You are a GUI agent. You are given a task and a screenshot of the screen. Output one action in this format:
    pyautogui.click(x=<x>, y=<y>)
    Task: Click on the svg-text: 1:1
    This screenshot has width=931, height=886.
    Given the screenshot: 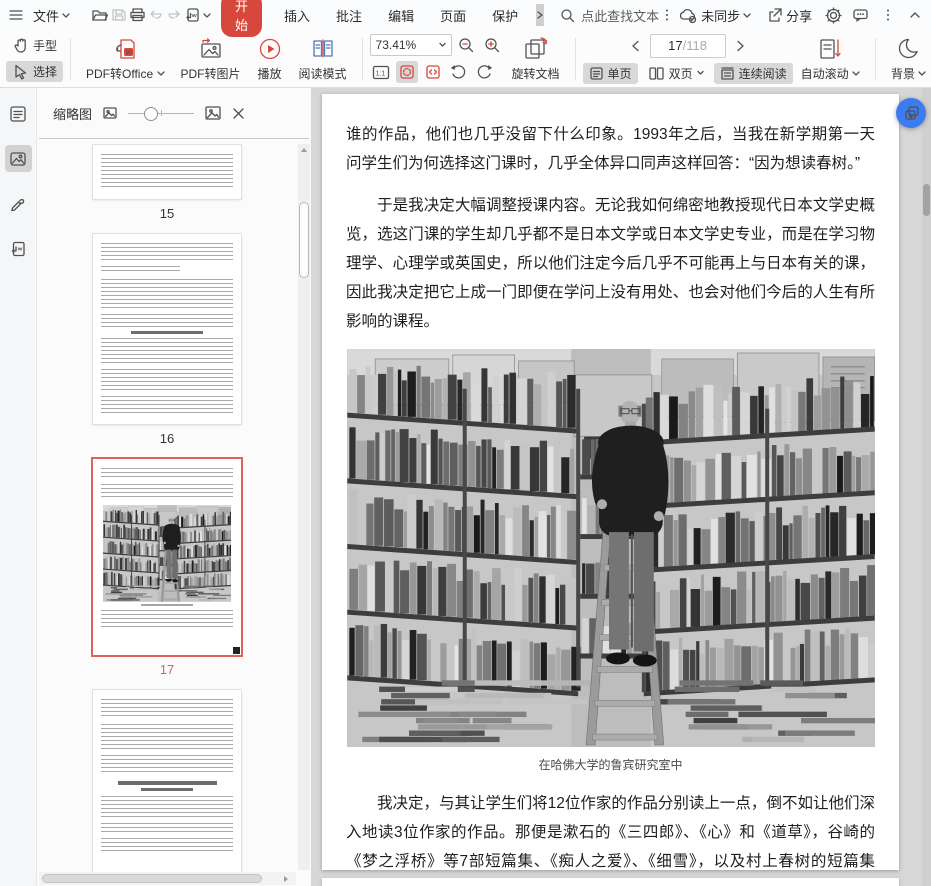 What is the action you would take?
    pyautogui.click(x=380, y=73)
    